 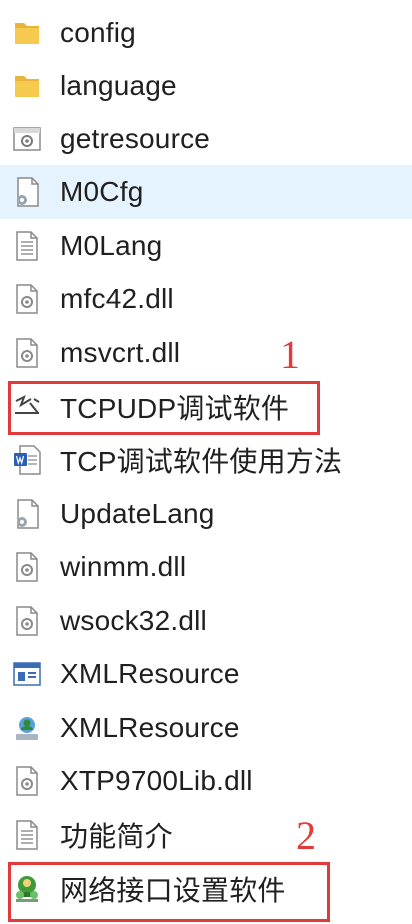 I want to click on file-name: M0Cfg, so click(x=102, y=191).